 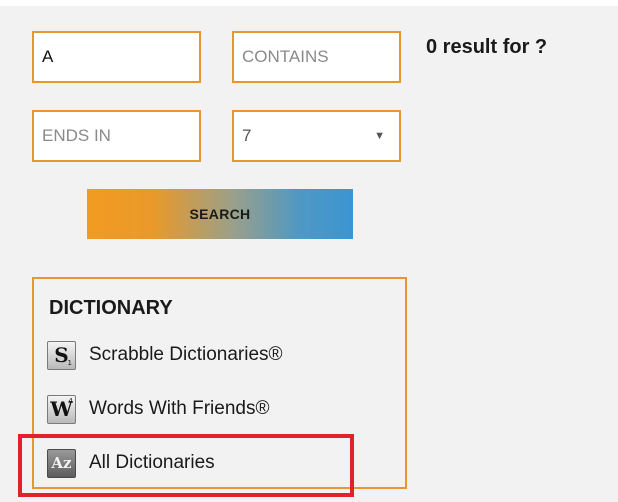 What do you see at coordinates (120, 136) in the screenshot?
I see `ends-in-input` at bounding box center [120, 136].